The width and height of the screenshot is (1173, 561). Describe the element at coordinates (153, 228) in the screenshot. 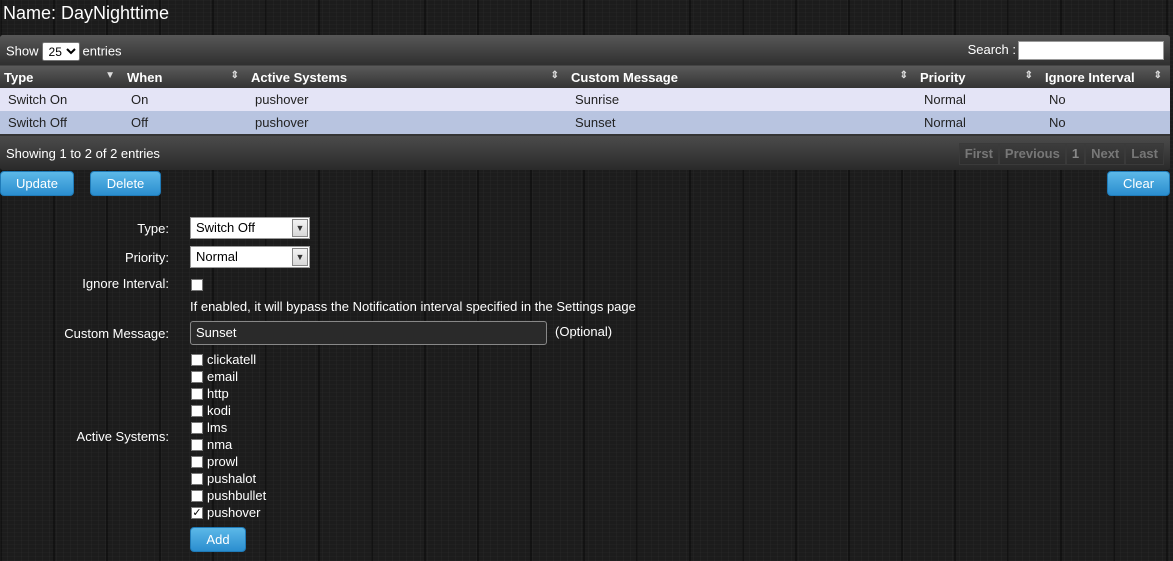

I see `type-label: Type:` at that location.